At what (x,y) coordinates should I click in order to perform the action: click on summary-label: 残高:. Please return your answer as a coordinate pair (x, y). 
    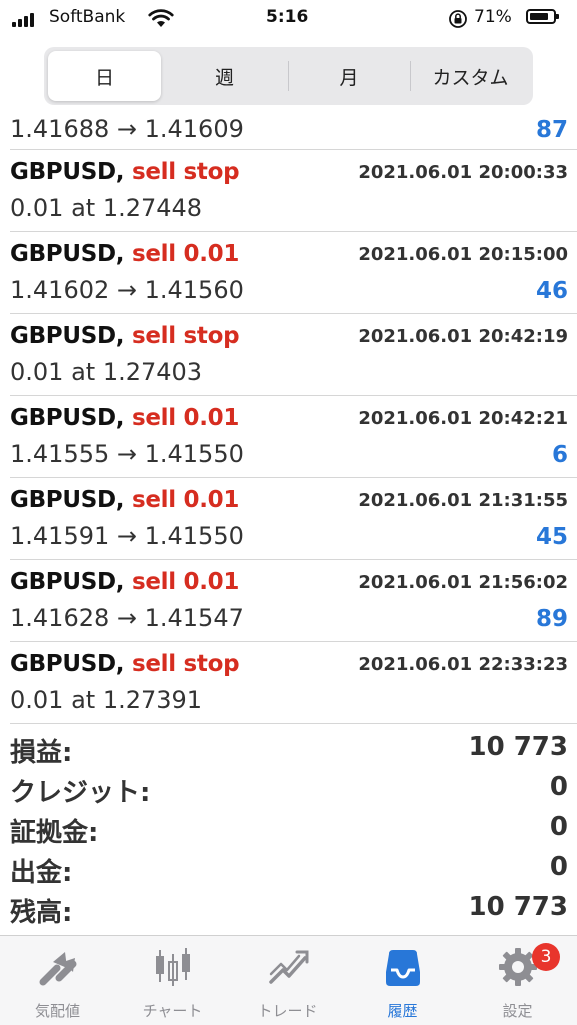
    Looking at the image, I should click on (41, 913).